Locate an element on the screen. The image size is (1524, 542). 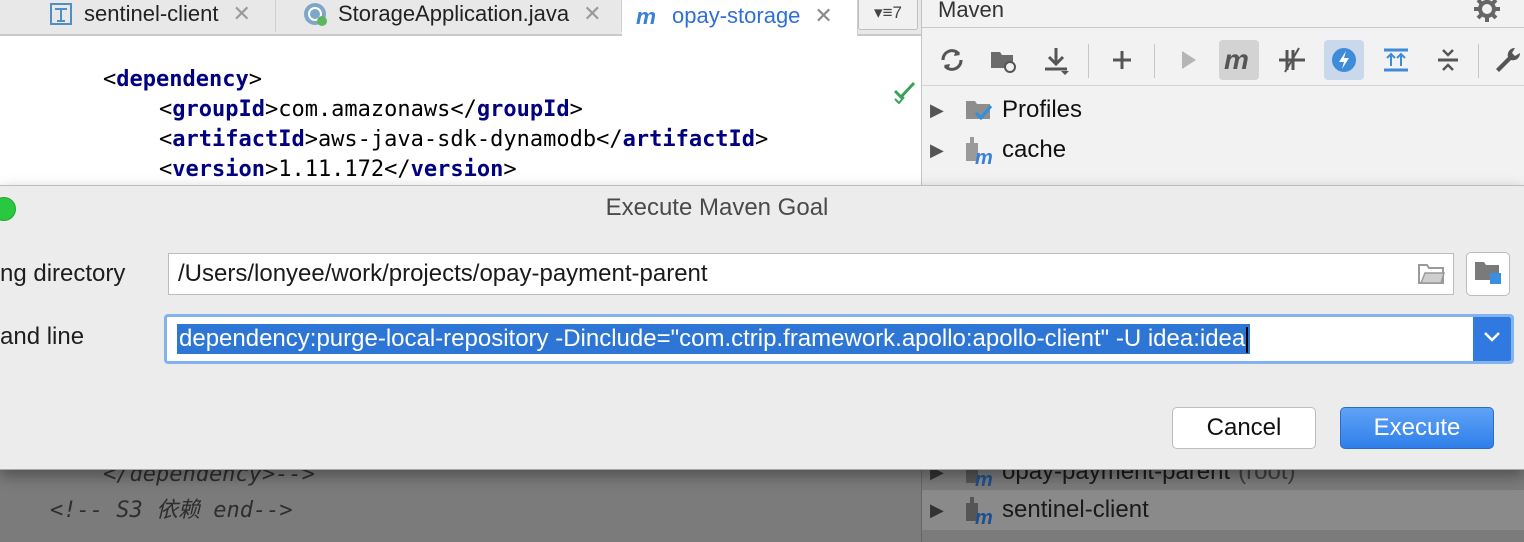
select-module-button is located at coordinates (1488, 274).